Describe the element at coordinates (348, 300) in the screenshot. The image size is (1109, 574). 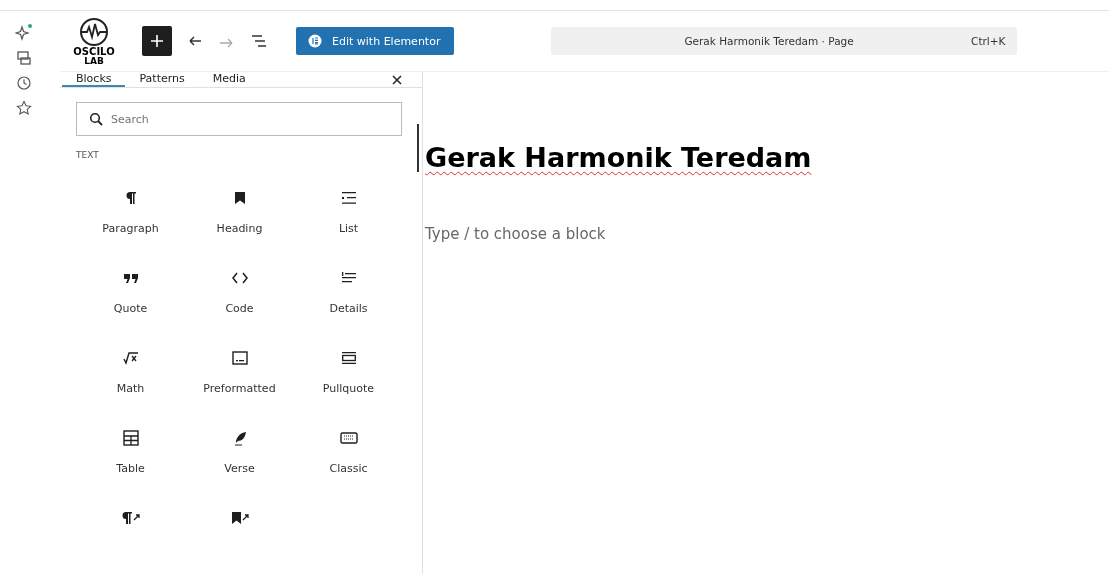
I see `block-item: Details` at that location.